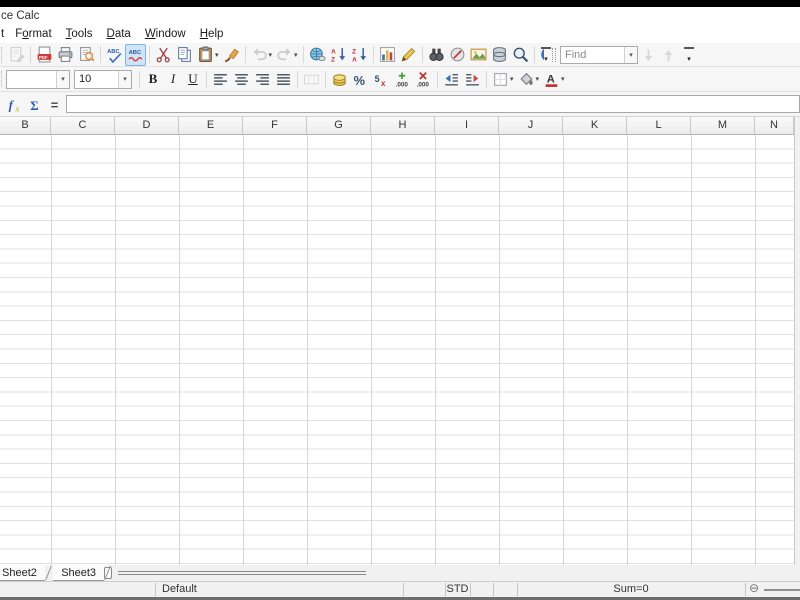 Image resolution: width=800 pixels, height=600 pixels. What do you see at coordinates (284, 54) in the screenshot?
I see `redo-icon` at bounding box center [284, 54].